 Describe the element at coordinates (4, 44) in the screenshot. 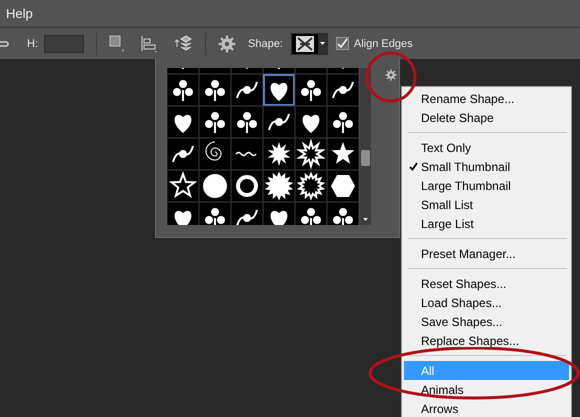

I see `link-icon` at that location.